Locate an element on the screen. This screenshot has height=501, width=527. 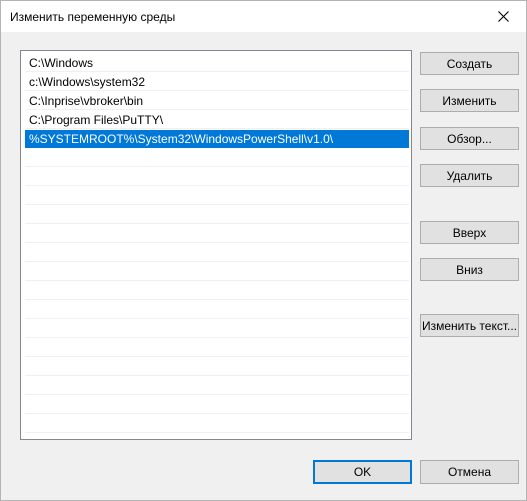
list-item: C:\Windows is located at coordinates (217, 63).